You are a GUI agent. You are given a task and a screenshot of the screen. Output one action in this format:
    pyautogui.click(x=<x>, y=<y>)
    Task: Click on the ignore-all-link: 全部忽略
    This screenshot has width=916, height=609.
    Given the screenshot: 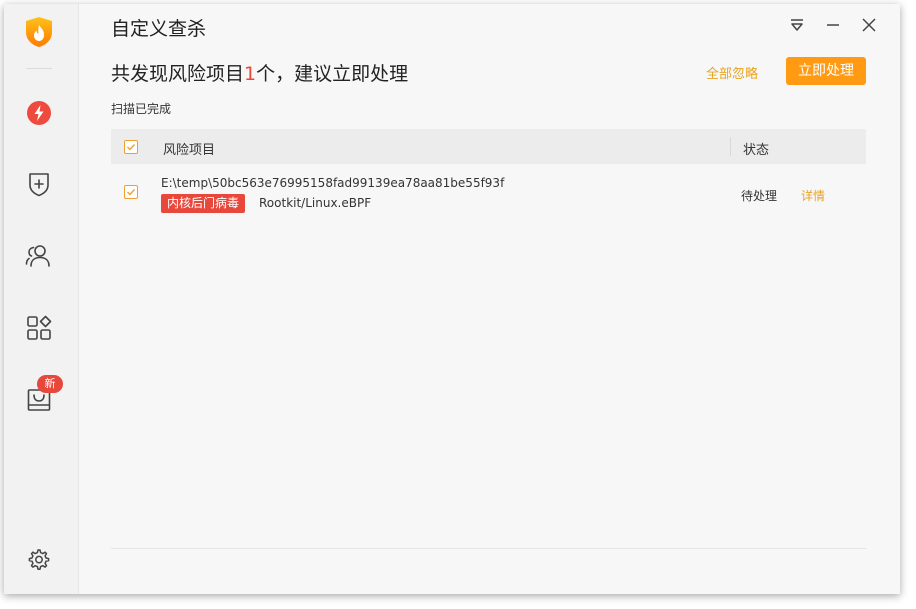 What is the action you would take?
    pyautogui.click(x=732, y=72)
    